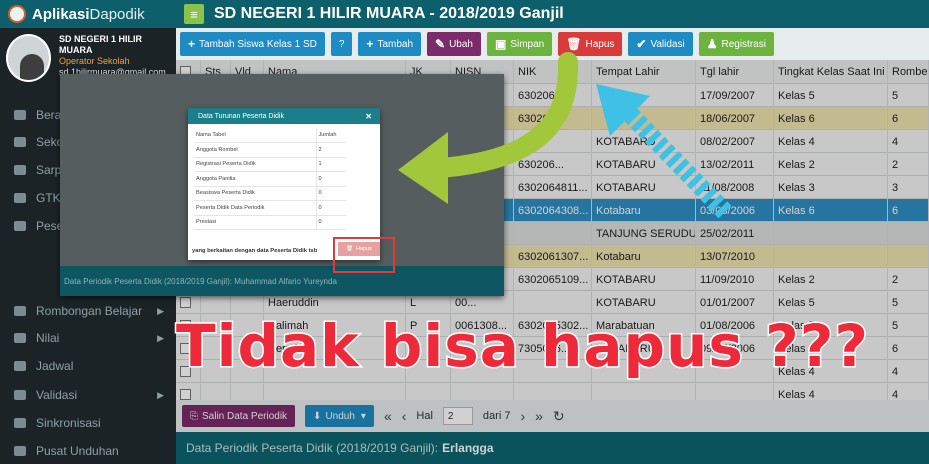  Describe the element at coordinates (735, 71) in the screenshot. I see `column-header: Tgl lahir` at that location.